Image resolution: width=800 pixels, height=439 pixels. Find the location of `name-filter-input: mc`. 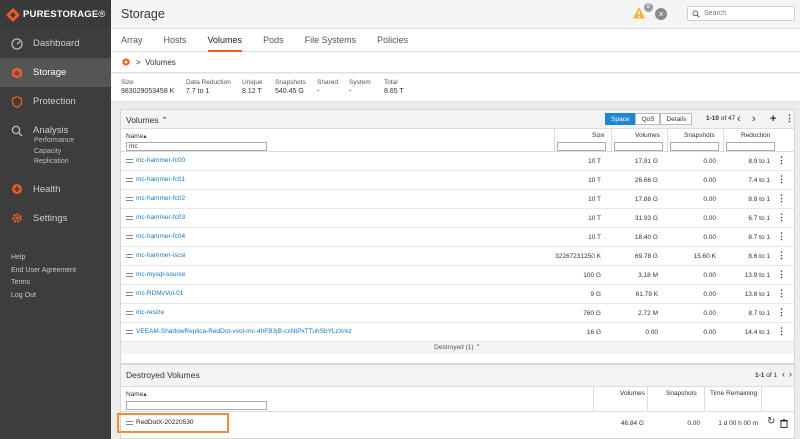

name-filter-input: mc is located at coordinates (196, 146).